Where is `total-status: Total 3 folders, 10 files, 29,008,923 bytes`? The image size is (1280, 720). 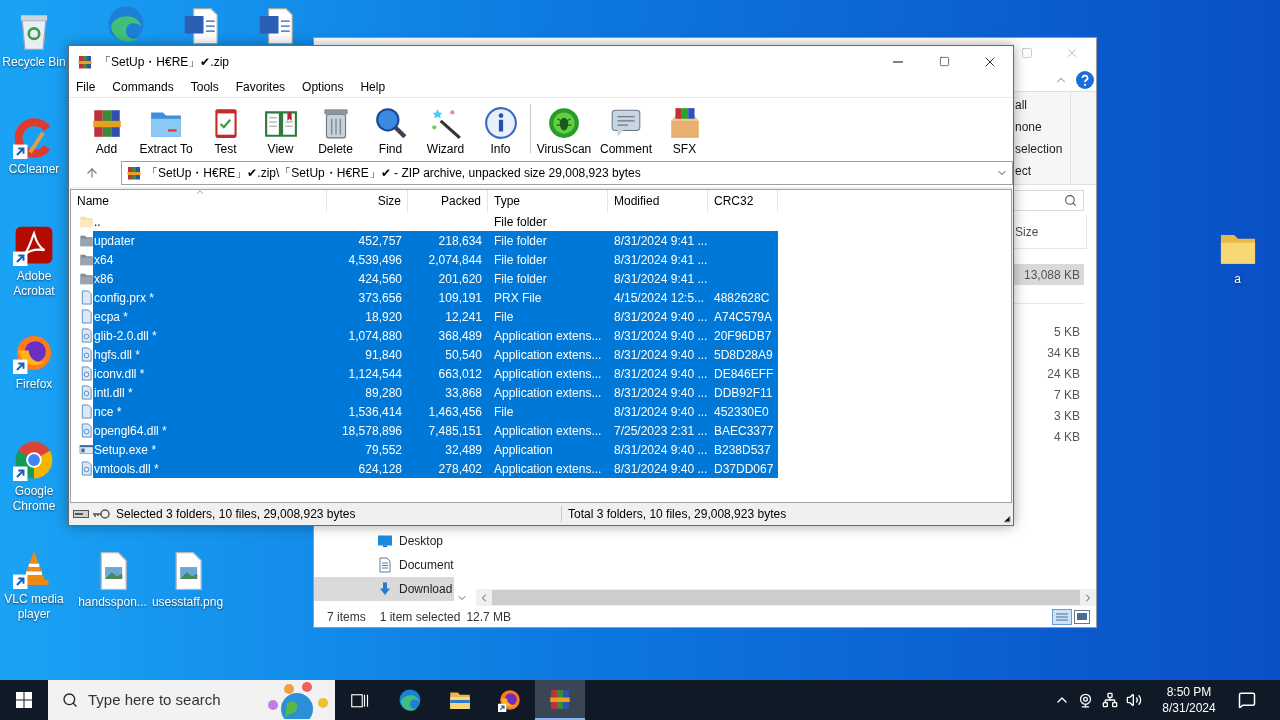 total-status: Total 3 folders, 10 files, 29,008,923 bytes is located at coordinates (677, 514).